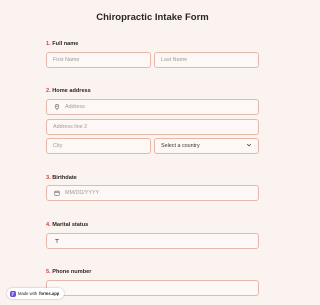  Describe the element at coordinates (48, 272) in the screenshot. I see `question-number: 5.` at that location.